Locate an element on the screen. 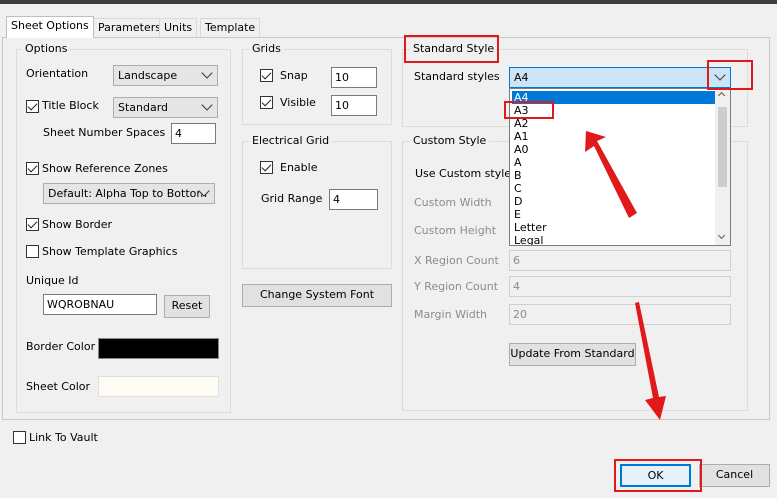 This screenshot has width=777, height=498. reset-button: Reset is located at coordinates (187, 306).